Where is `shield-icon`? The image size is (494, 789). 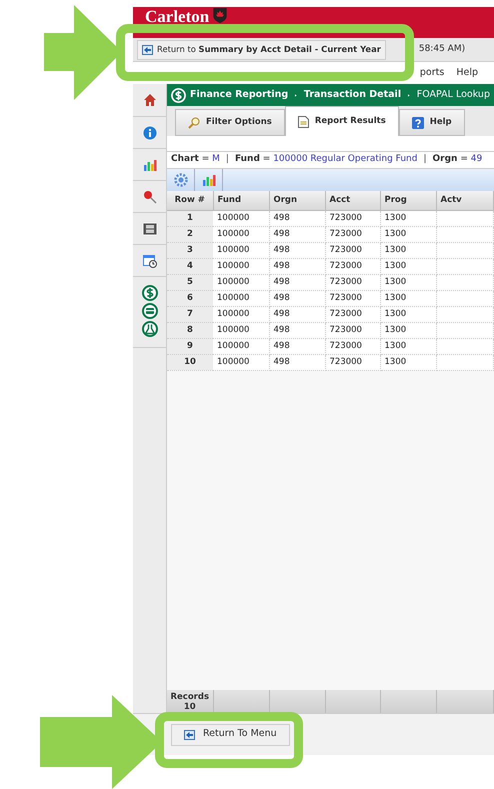 shield-icon is located at coordinates (220, 15).